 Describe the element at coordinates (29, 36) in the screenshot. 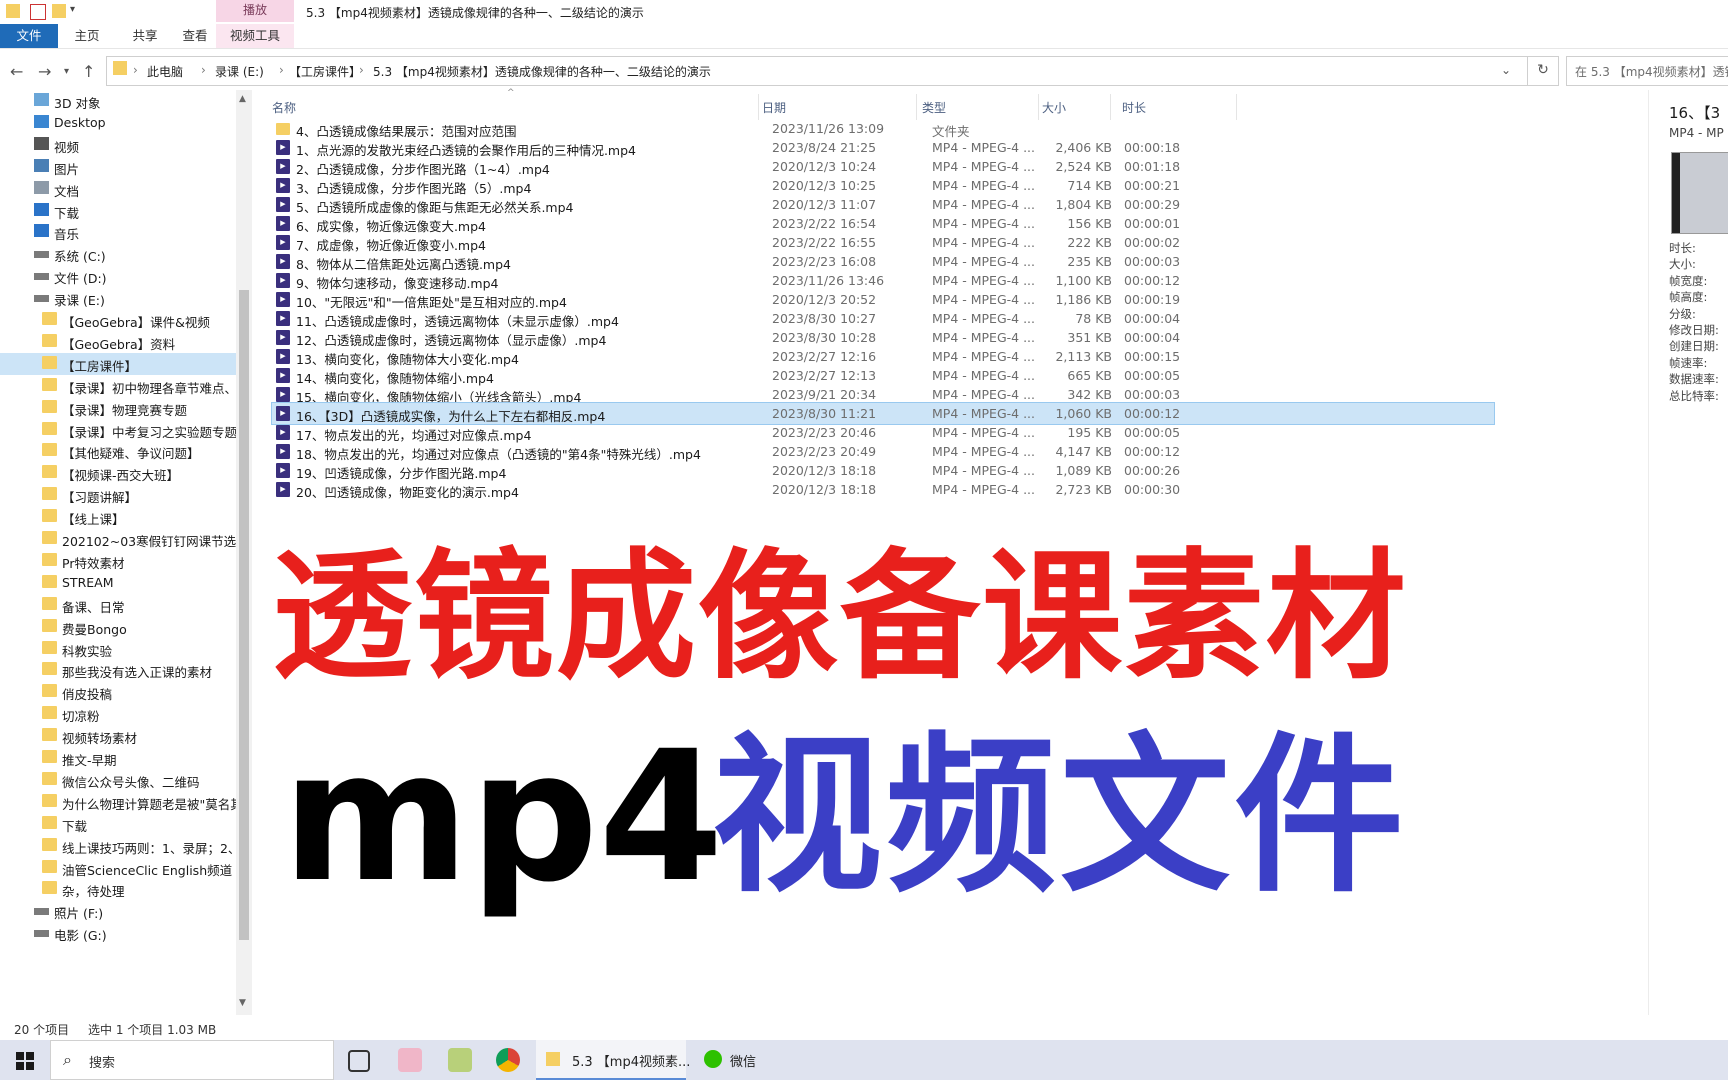

I see `tab-file: 文件` at that location.